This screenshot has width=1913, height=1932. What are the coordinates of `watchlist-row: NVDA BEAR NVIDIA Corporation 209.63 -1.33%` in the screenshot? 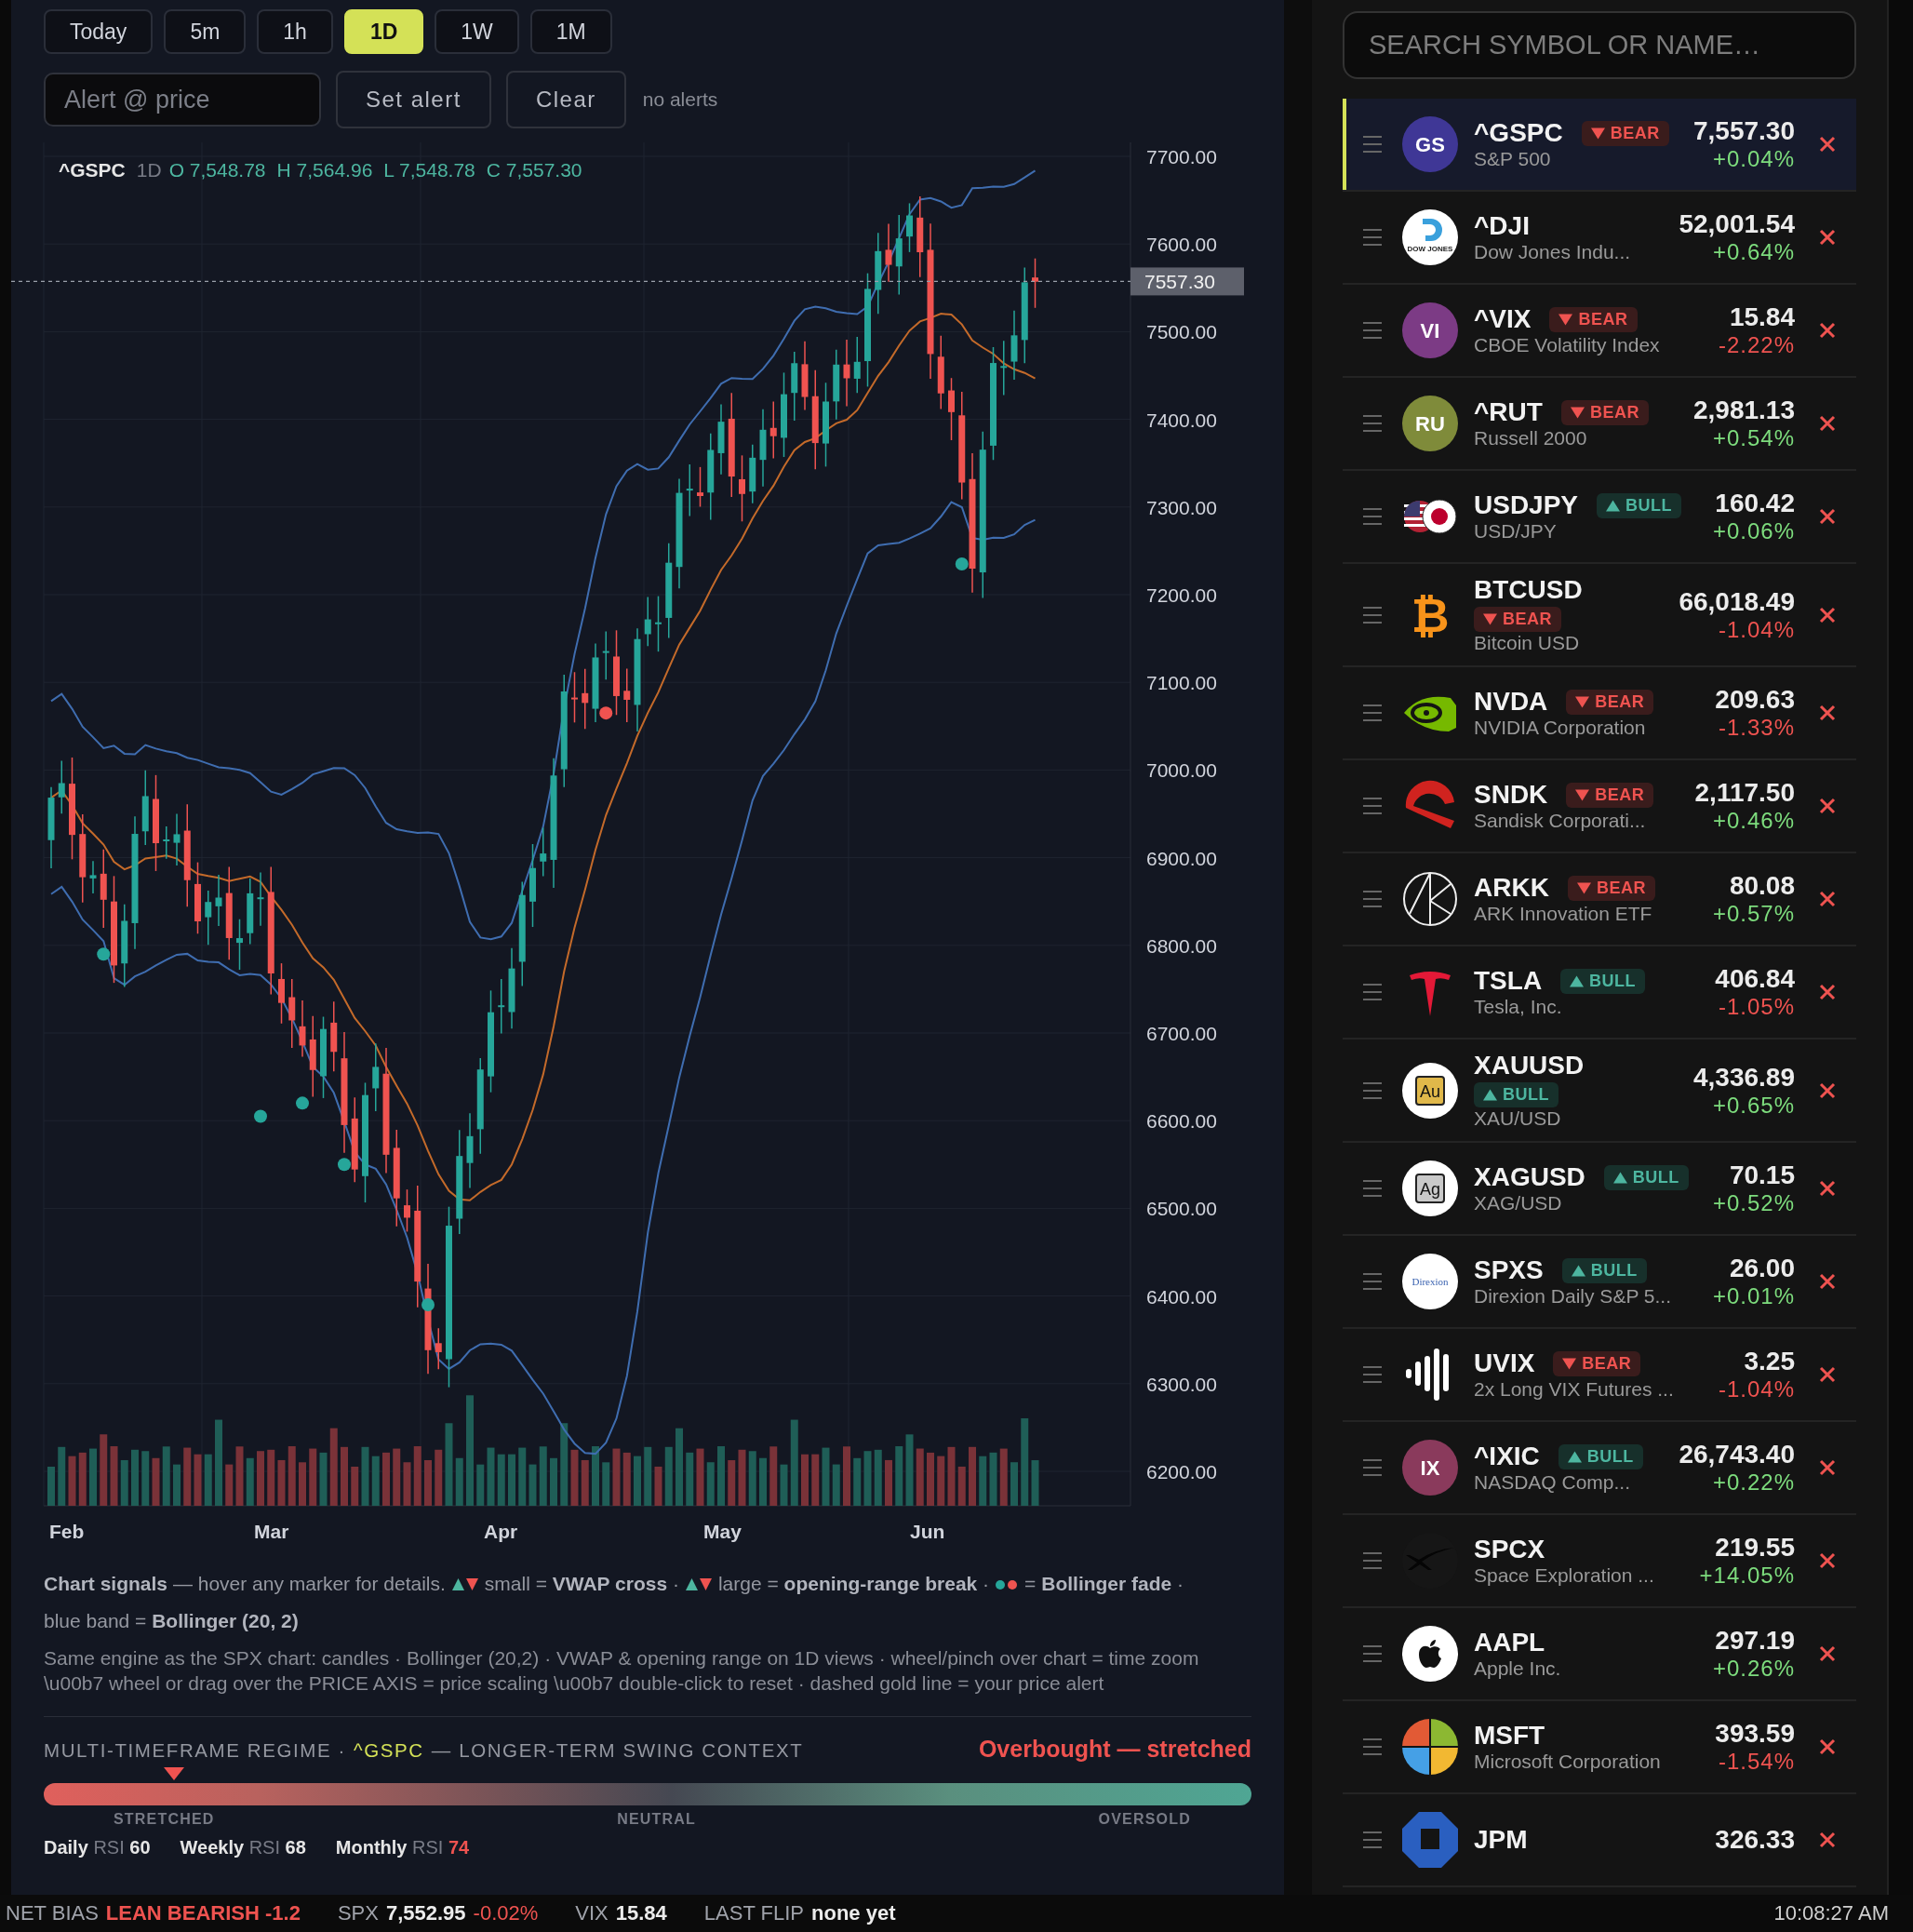 It's located at (1600, 713).